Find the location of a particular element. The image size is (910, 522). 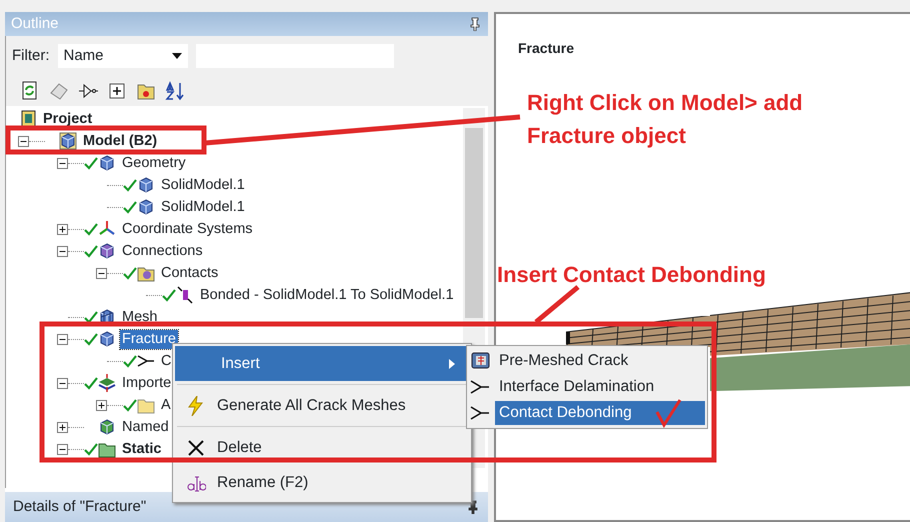

menu-item: Pre-Meshed Crack is located at coordinates (563, 361).